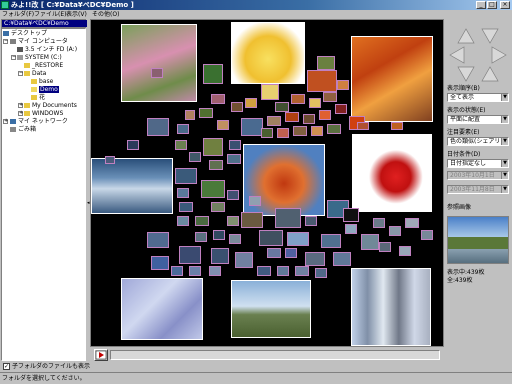  I want to click on thumbnail-sea-waves, so click(132, 186).